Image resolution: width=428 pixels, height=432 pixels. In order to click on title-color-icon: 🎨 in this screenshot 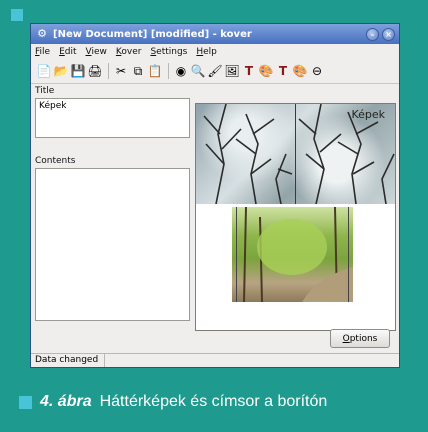, I will do `click(266, 71)`.